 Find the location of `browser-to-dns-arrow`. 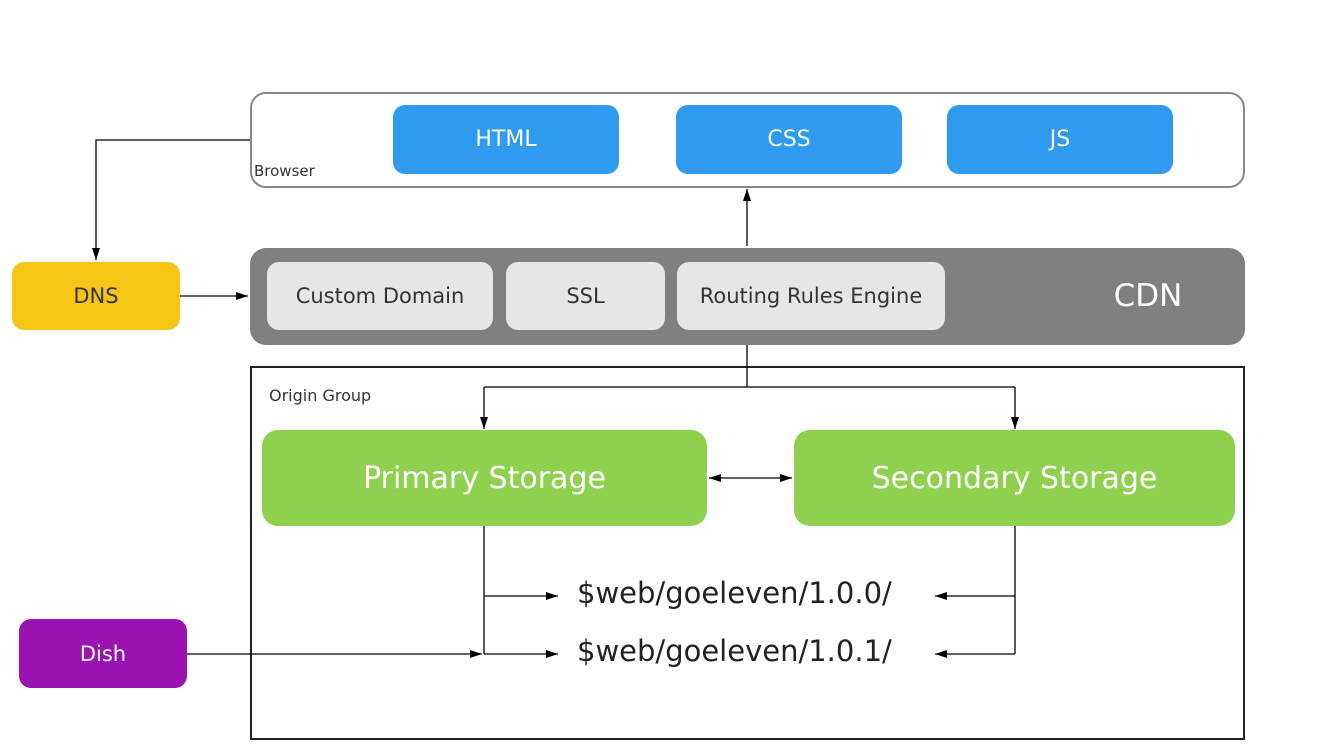

browser-to-dns-arrow is located at coordinates (171, 199).